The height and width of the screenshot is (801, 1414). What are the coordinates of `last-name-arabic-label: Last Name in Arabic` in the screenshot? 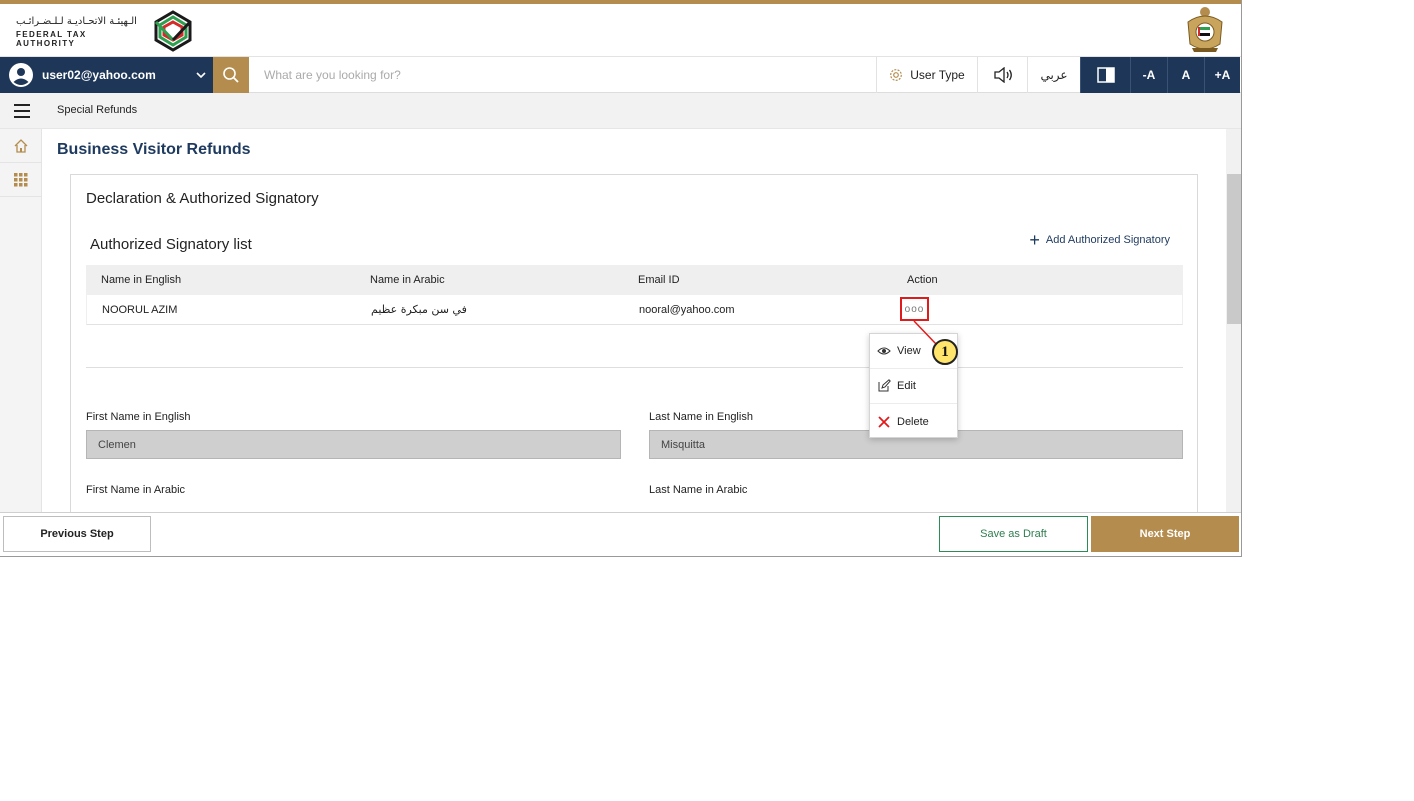 It's located at (698, 490).